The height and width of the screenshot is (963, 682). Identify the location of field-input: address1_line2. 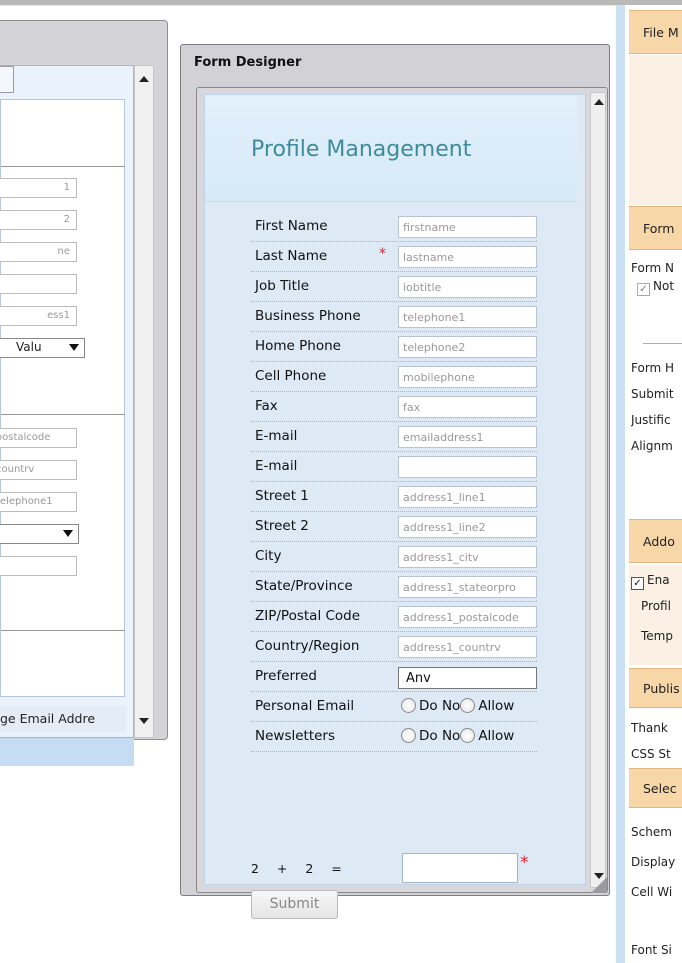
(467, 527).